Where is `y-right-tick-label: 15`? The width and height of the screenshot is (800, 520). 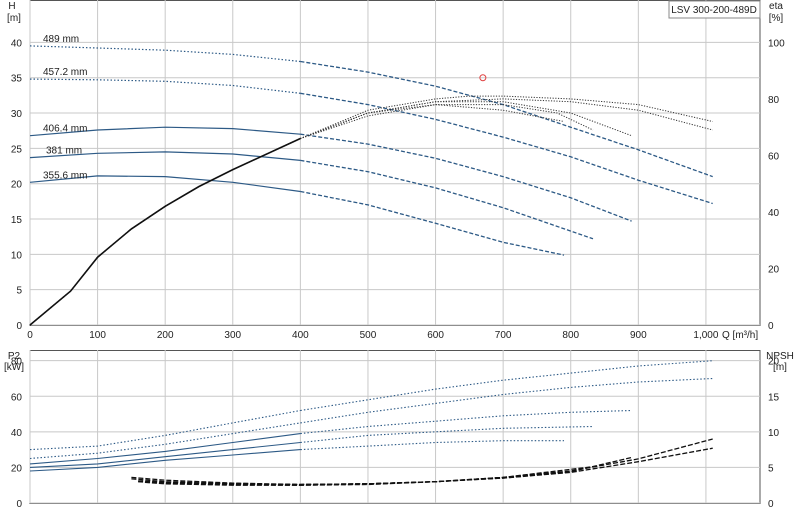
y-right-tick-label: 15 is located at coordinates (774, 397).